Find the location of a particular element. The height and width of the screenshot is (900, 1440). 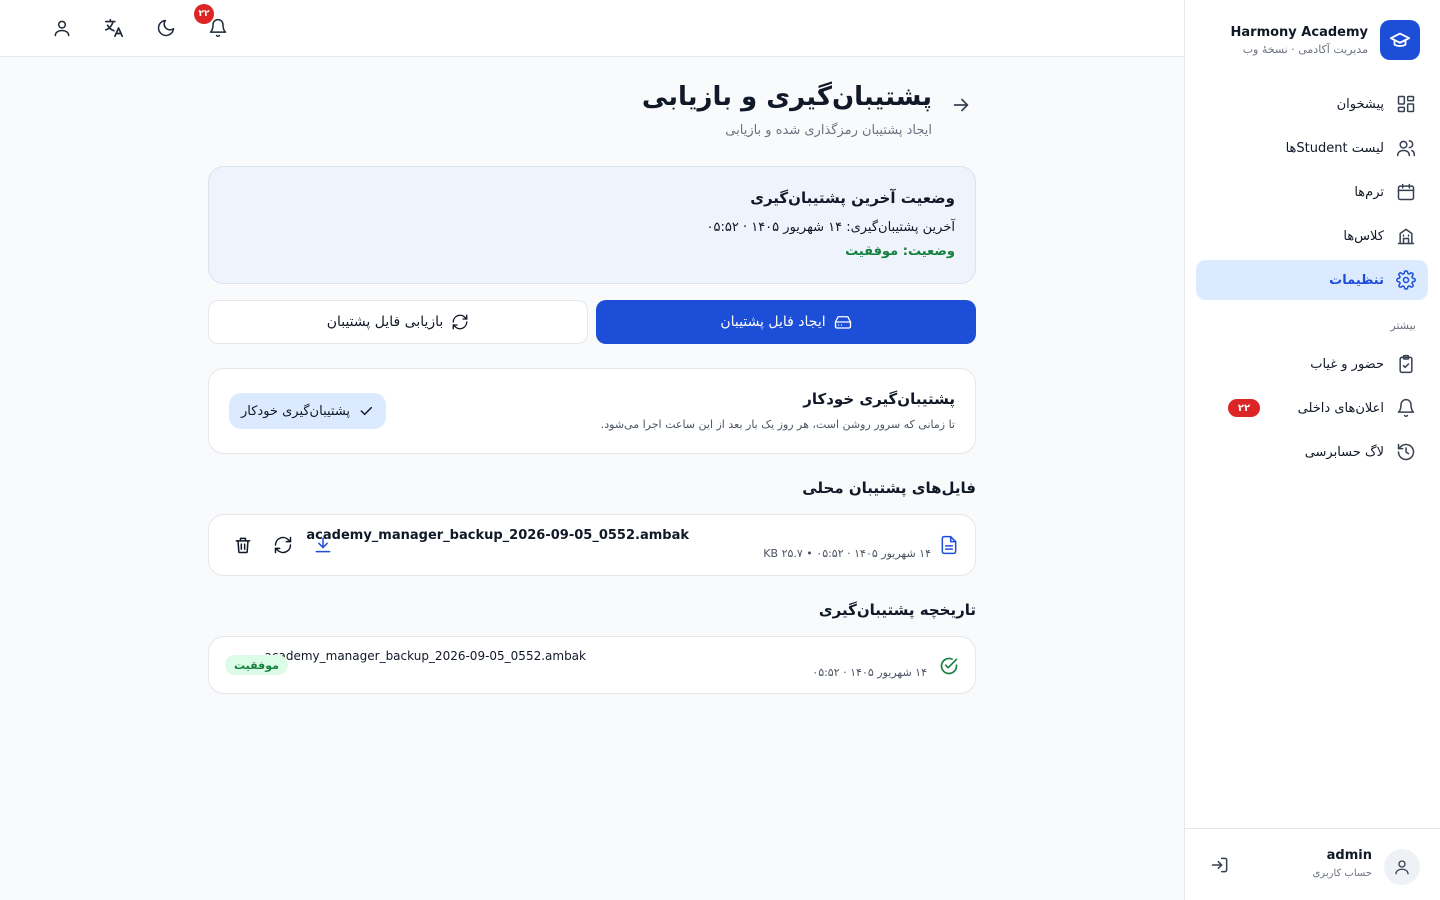

check-circle-icon is located at coordinates (949, 666).